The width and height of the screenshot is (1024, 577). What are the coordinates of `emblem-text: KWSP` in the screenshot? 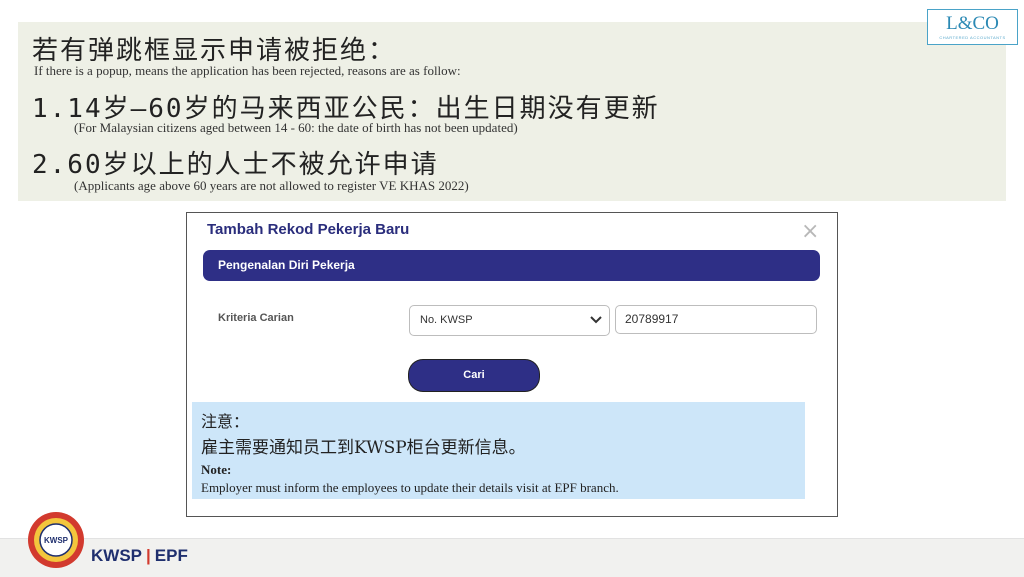 It's located at (56, 540).